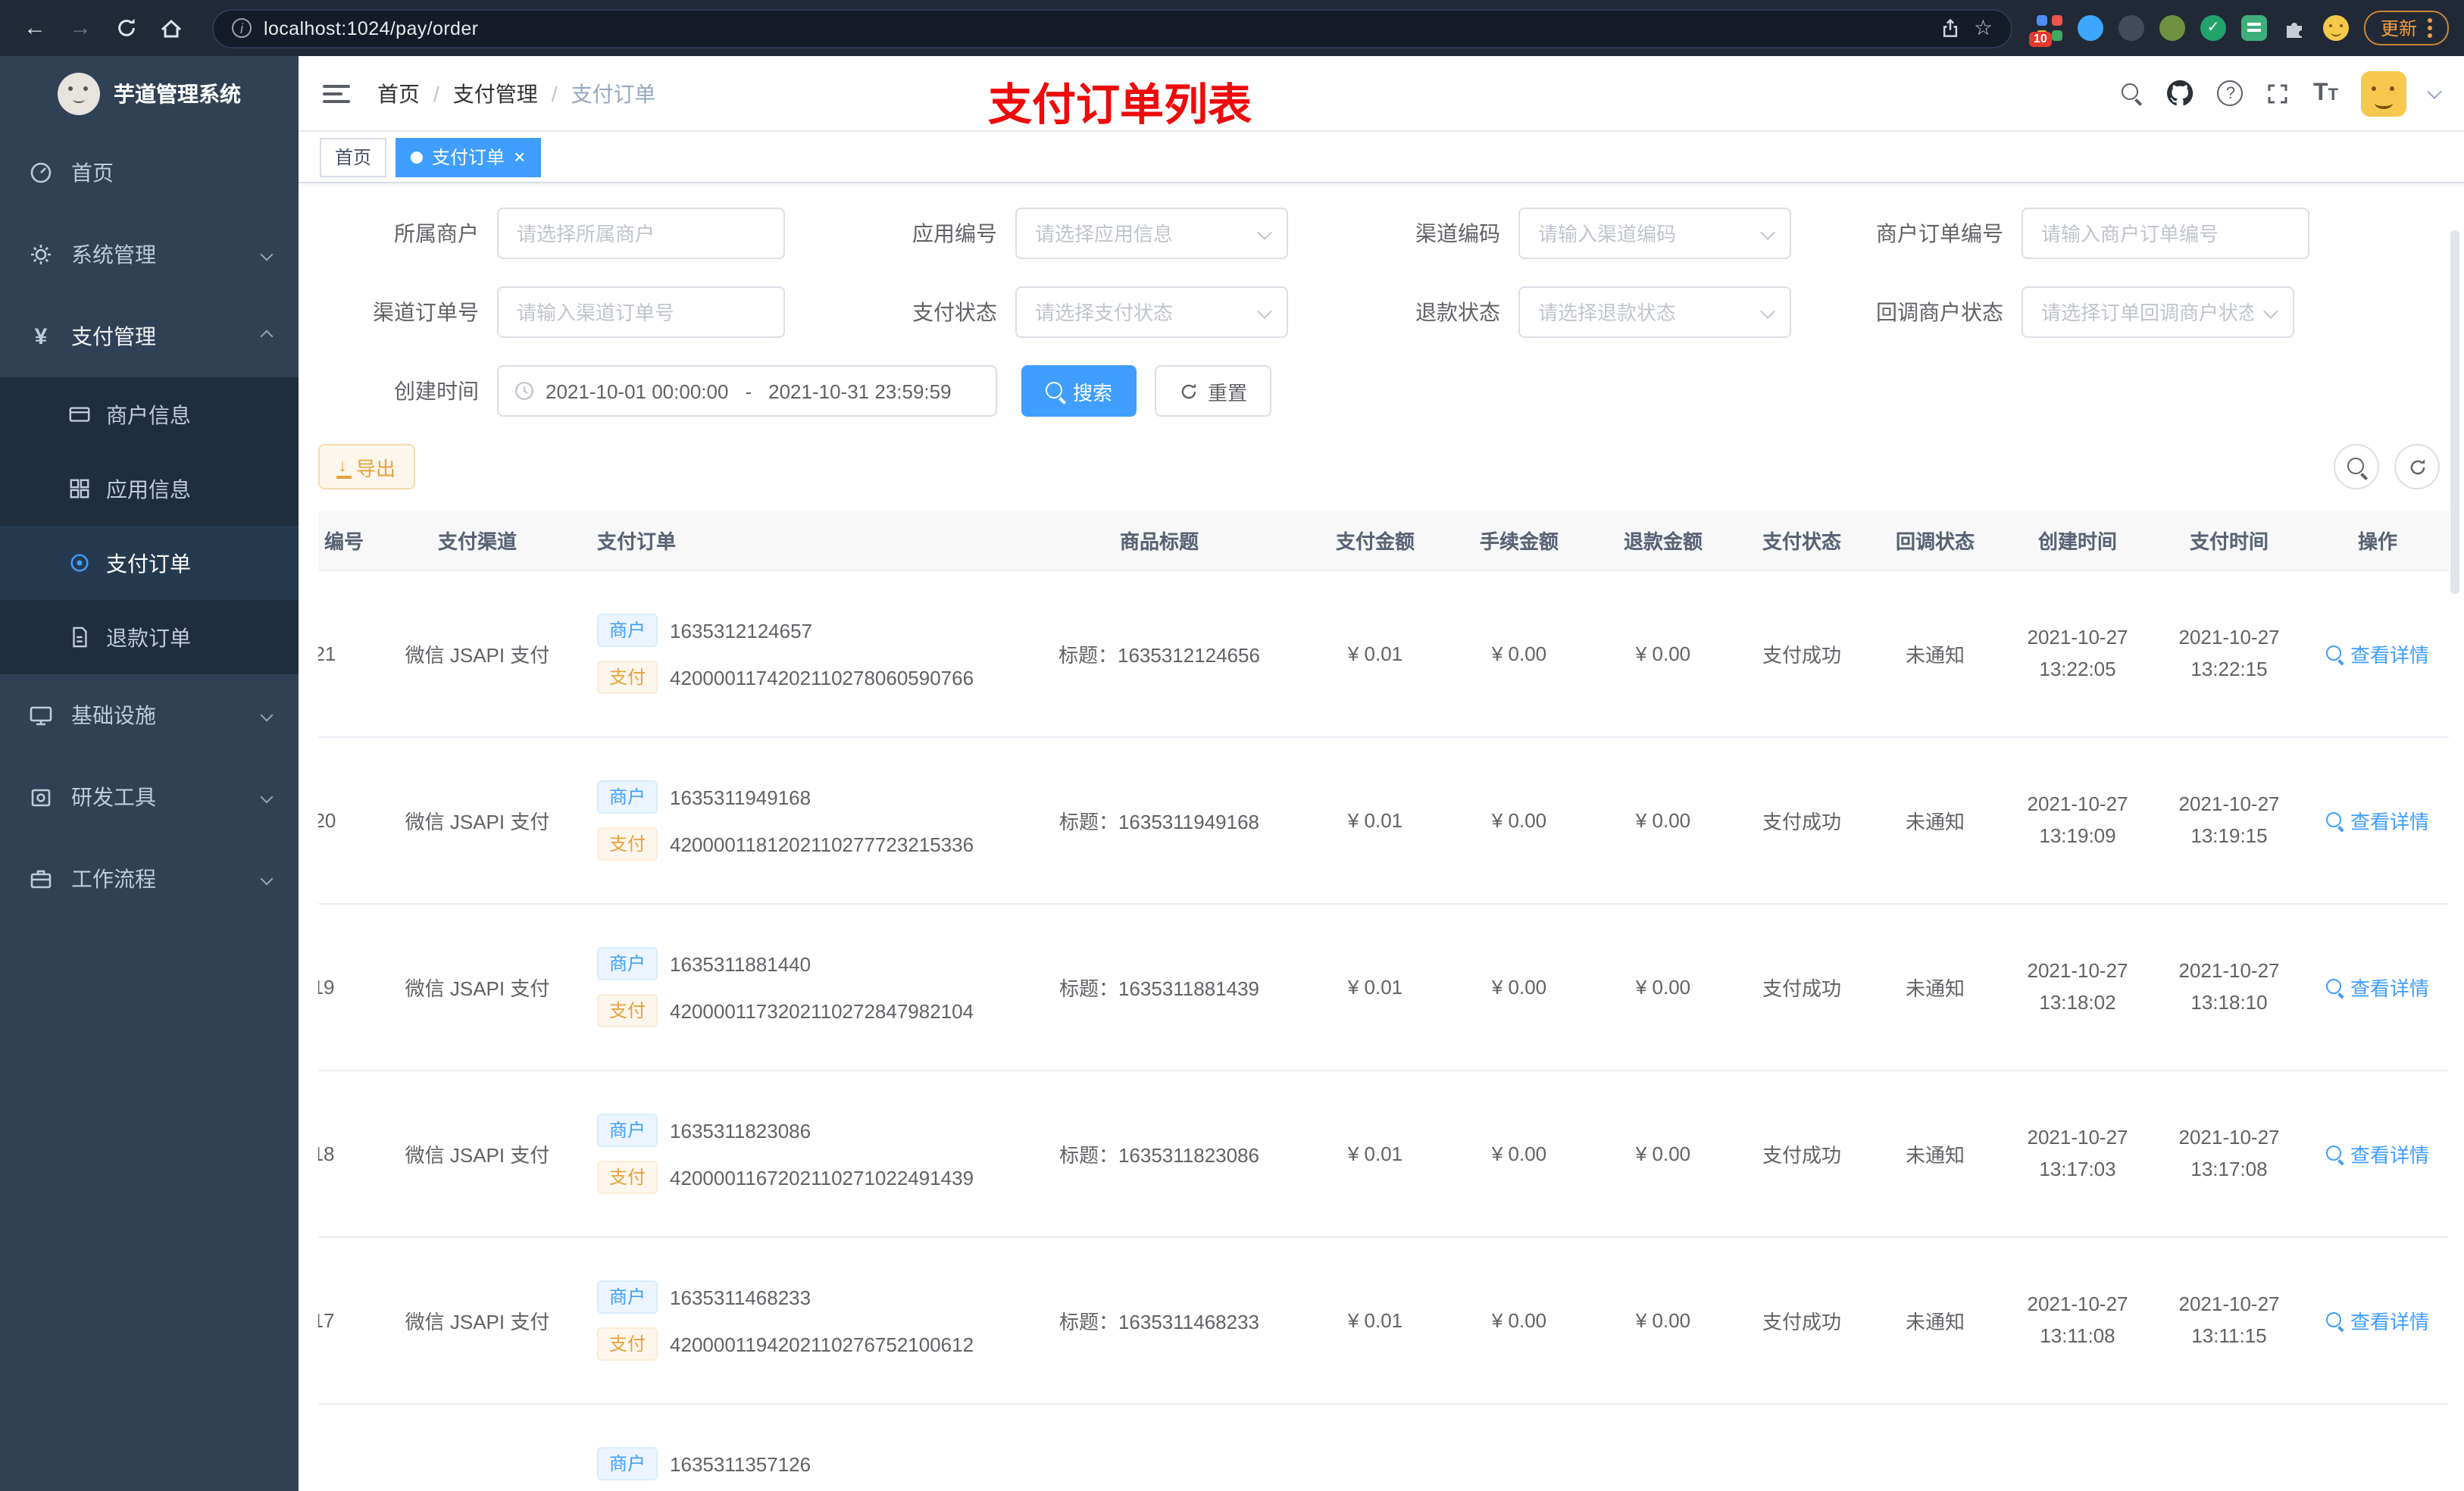 The width and height of the screenshot is (2464, 1491). I want to click on app-logo: 芋道管理系统, so click(149, 94).